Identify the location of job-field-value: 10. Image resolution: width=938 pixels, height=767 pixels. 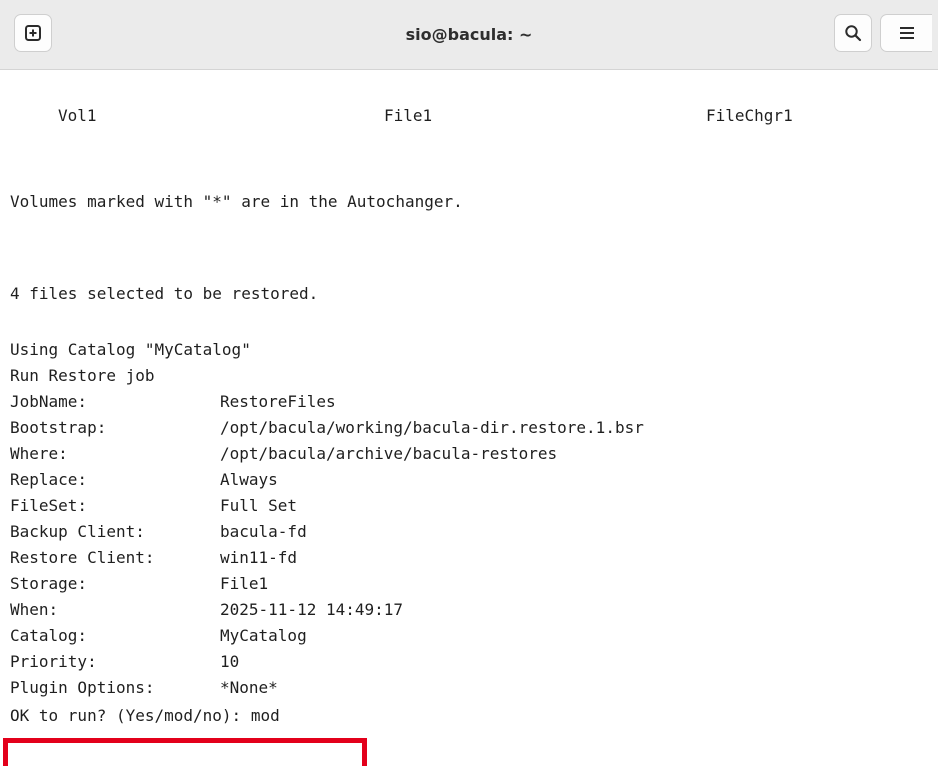
(230, 661).